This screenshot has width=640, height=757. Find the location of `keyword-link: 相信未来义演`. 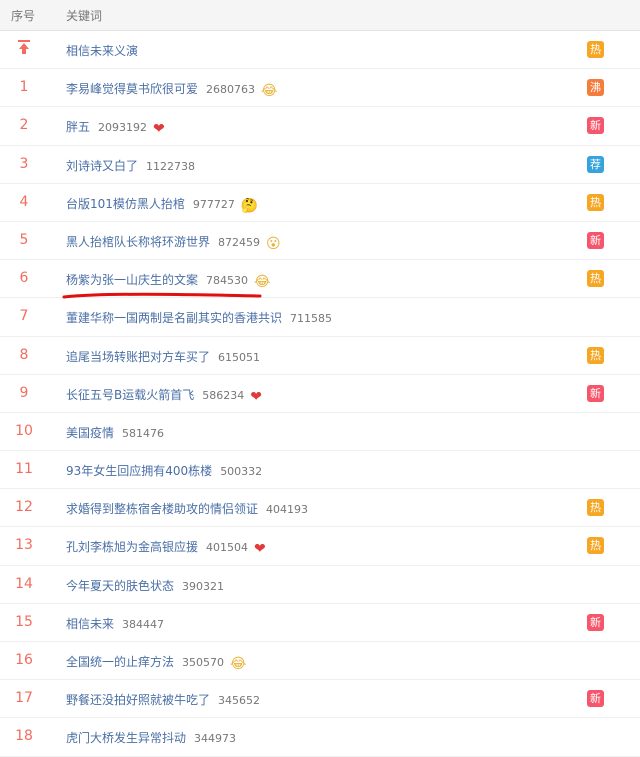

keyword-link: 相信未来义演 is located at coordinates (102, 50).